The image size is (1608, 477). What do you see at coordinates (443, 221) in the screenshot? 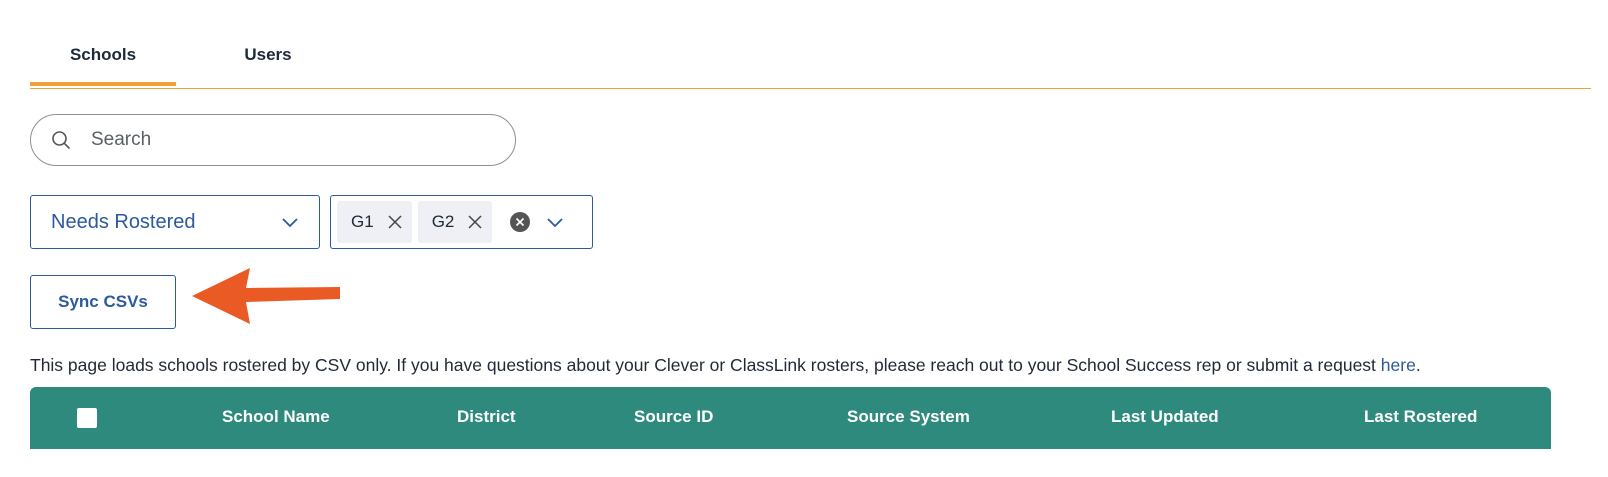
I see `grade-chip-label: G2` at bounding box center [443, 221].